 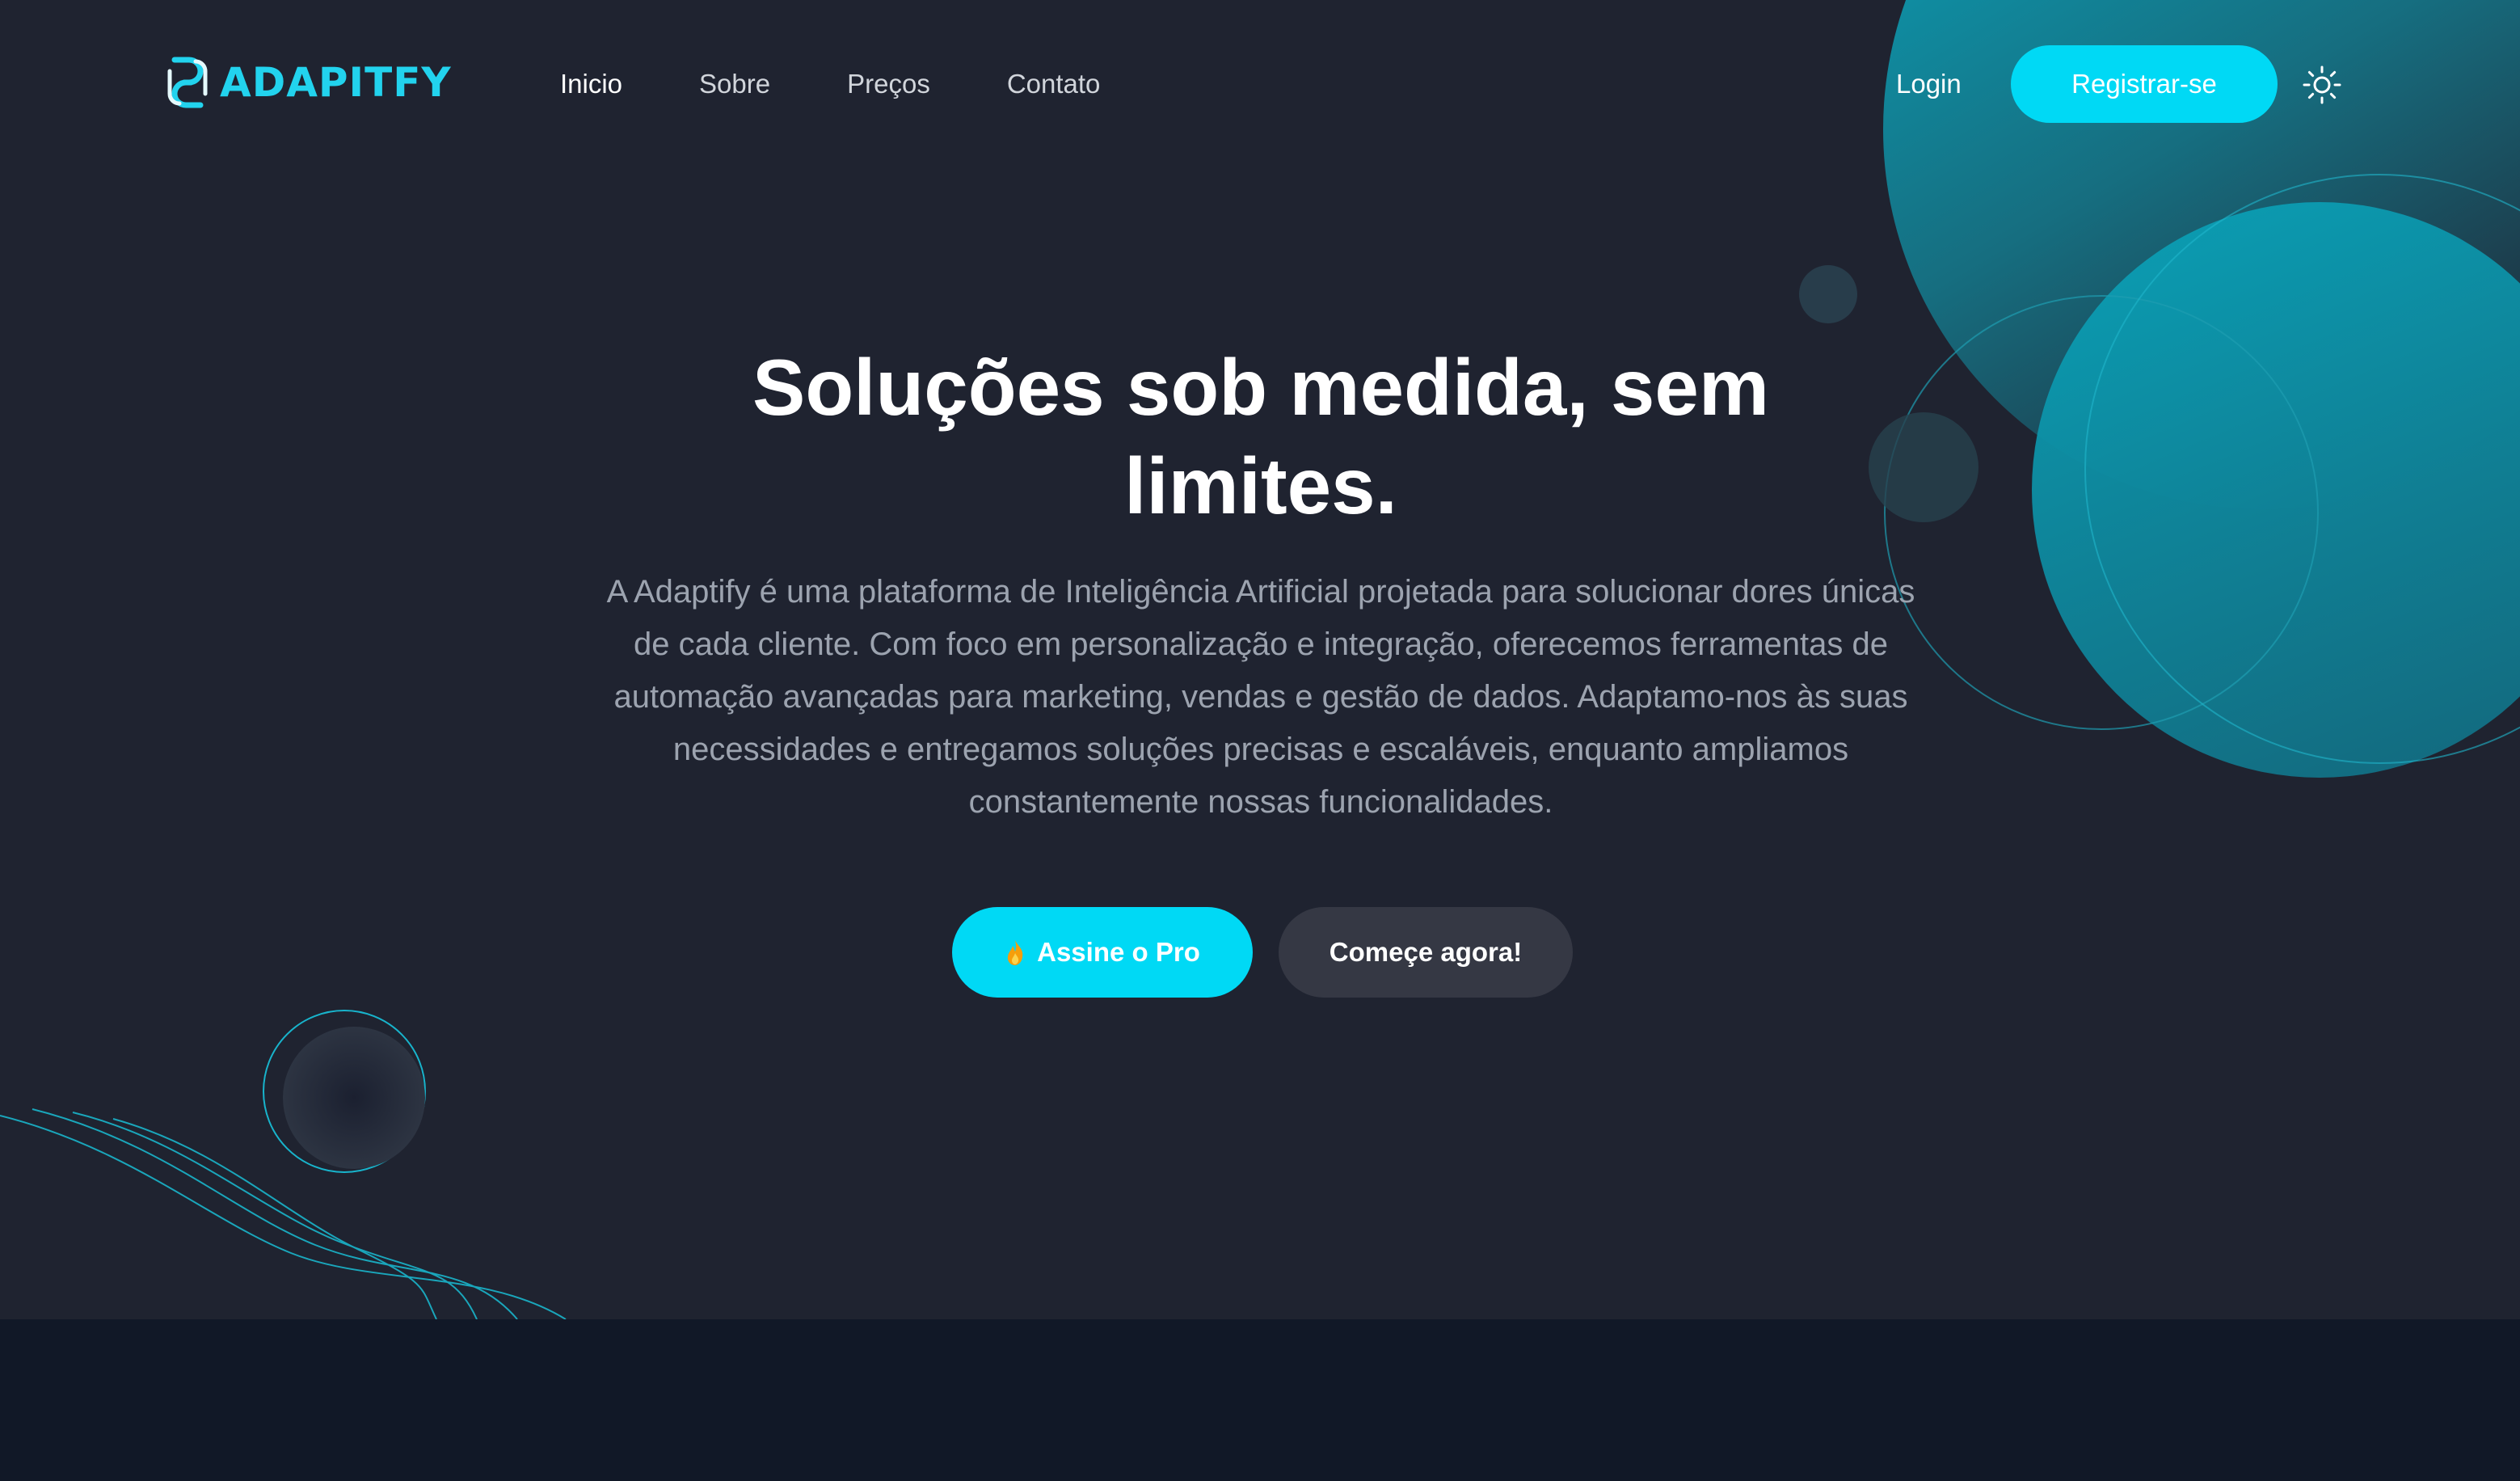 What do you see at coordinates (888, 84) in the screenshot?
I see `nav-link-precos: Preços` at bounding box center [888, 84].